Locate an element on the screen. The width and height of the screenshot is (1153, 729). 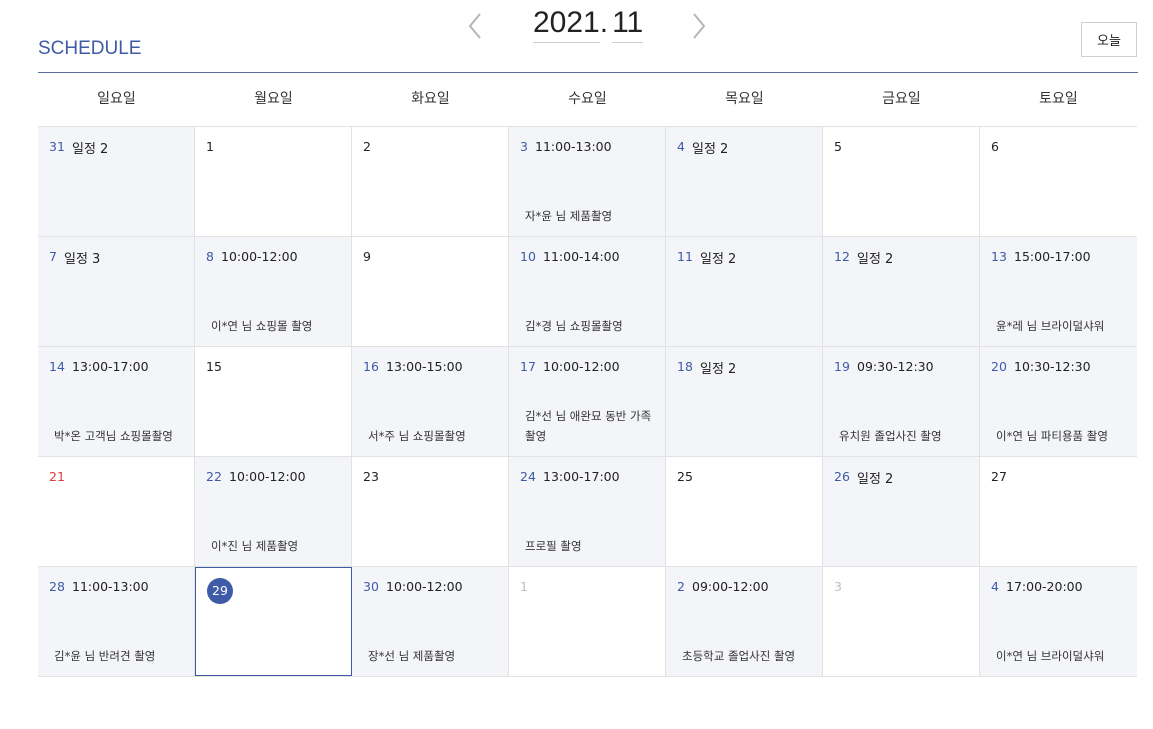
day-number: 22 is located at coordinates (214, 476).